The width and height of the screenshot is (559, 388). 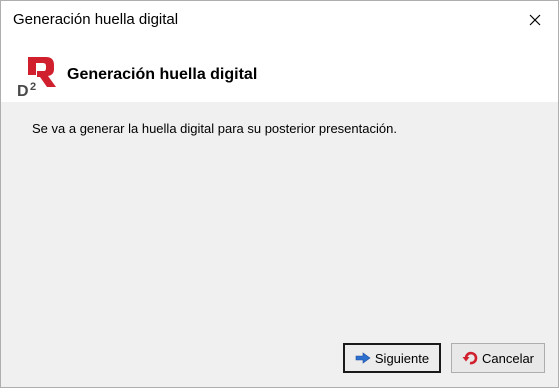 I want to click on next-button: Siguiente, so click(x=392, y=358).